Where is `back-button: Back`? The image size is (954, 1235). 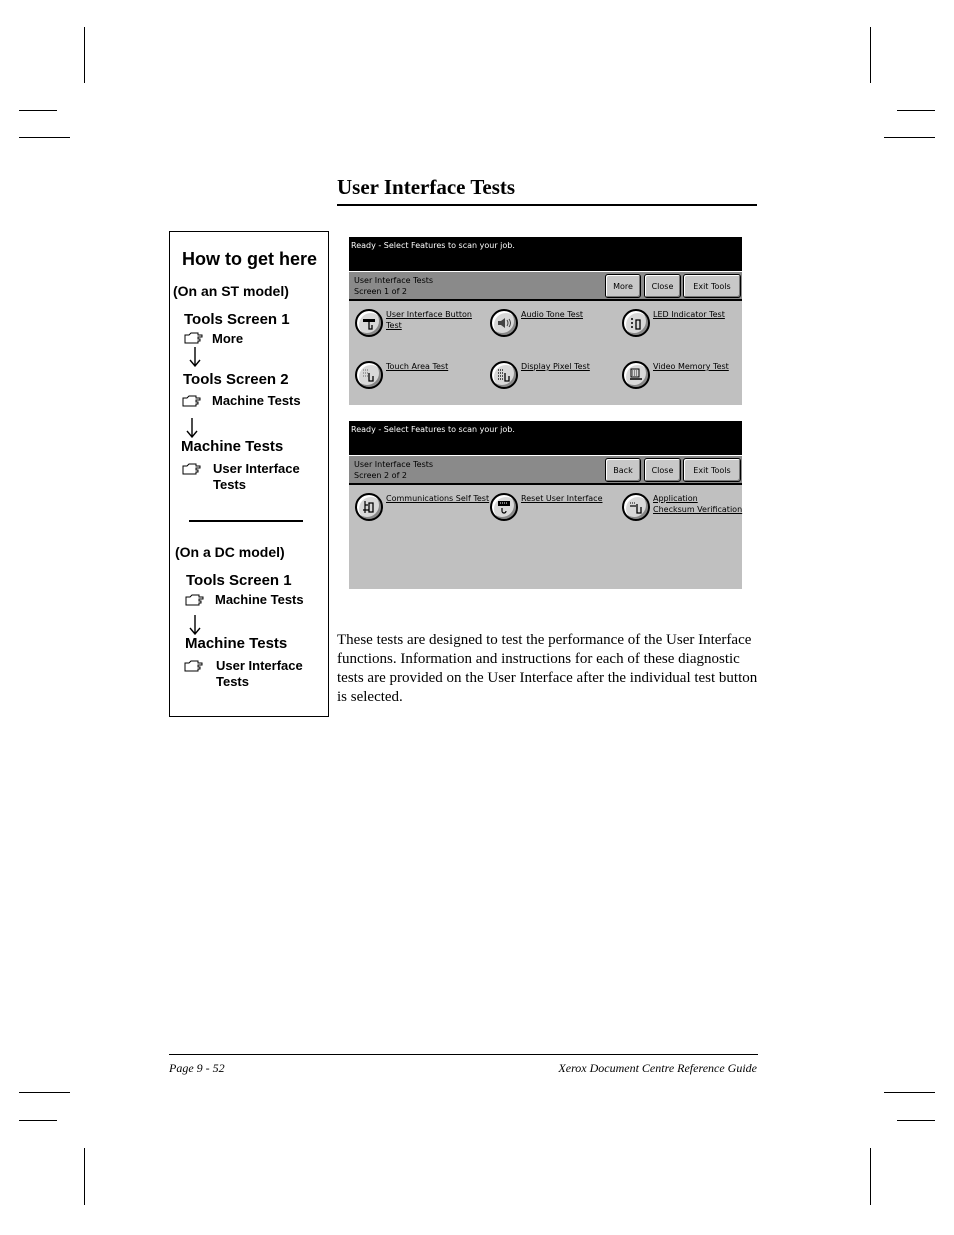 back-button: Back is located at coordinates (623, 470).